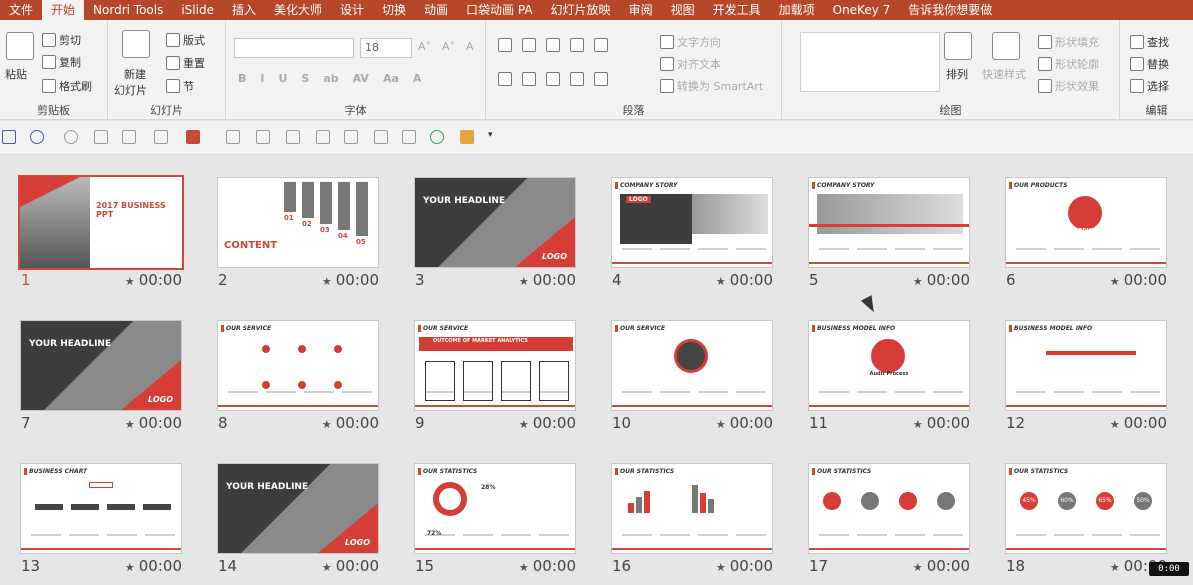  Describe the element at coordinates (323, 137) in the screenshot. I see `align-top-icon` at that location.